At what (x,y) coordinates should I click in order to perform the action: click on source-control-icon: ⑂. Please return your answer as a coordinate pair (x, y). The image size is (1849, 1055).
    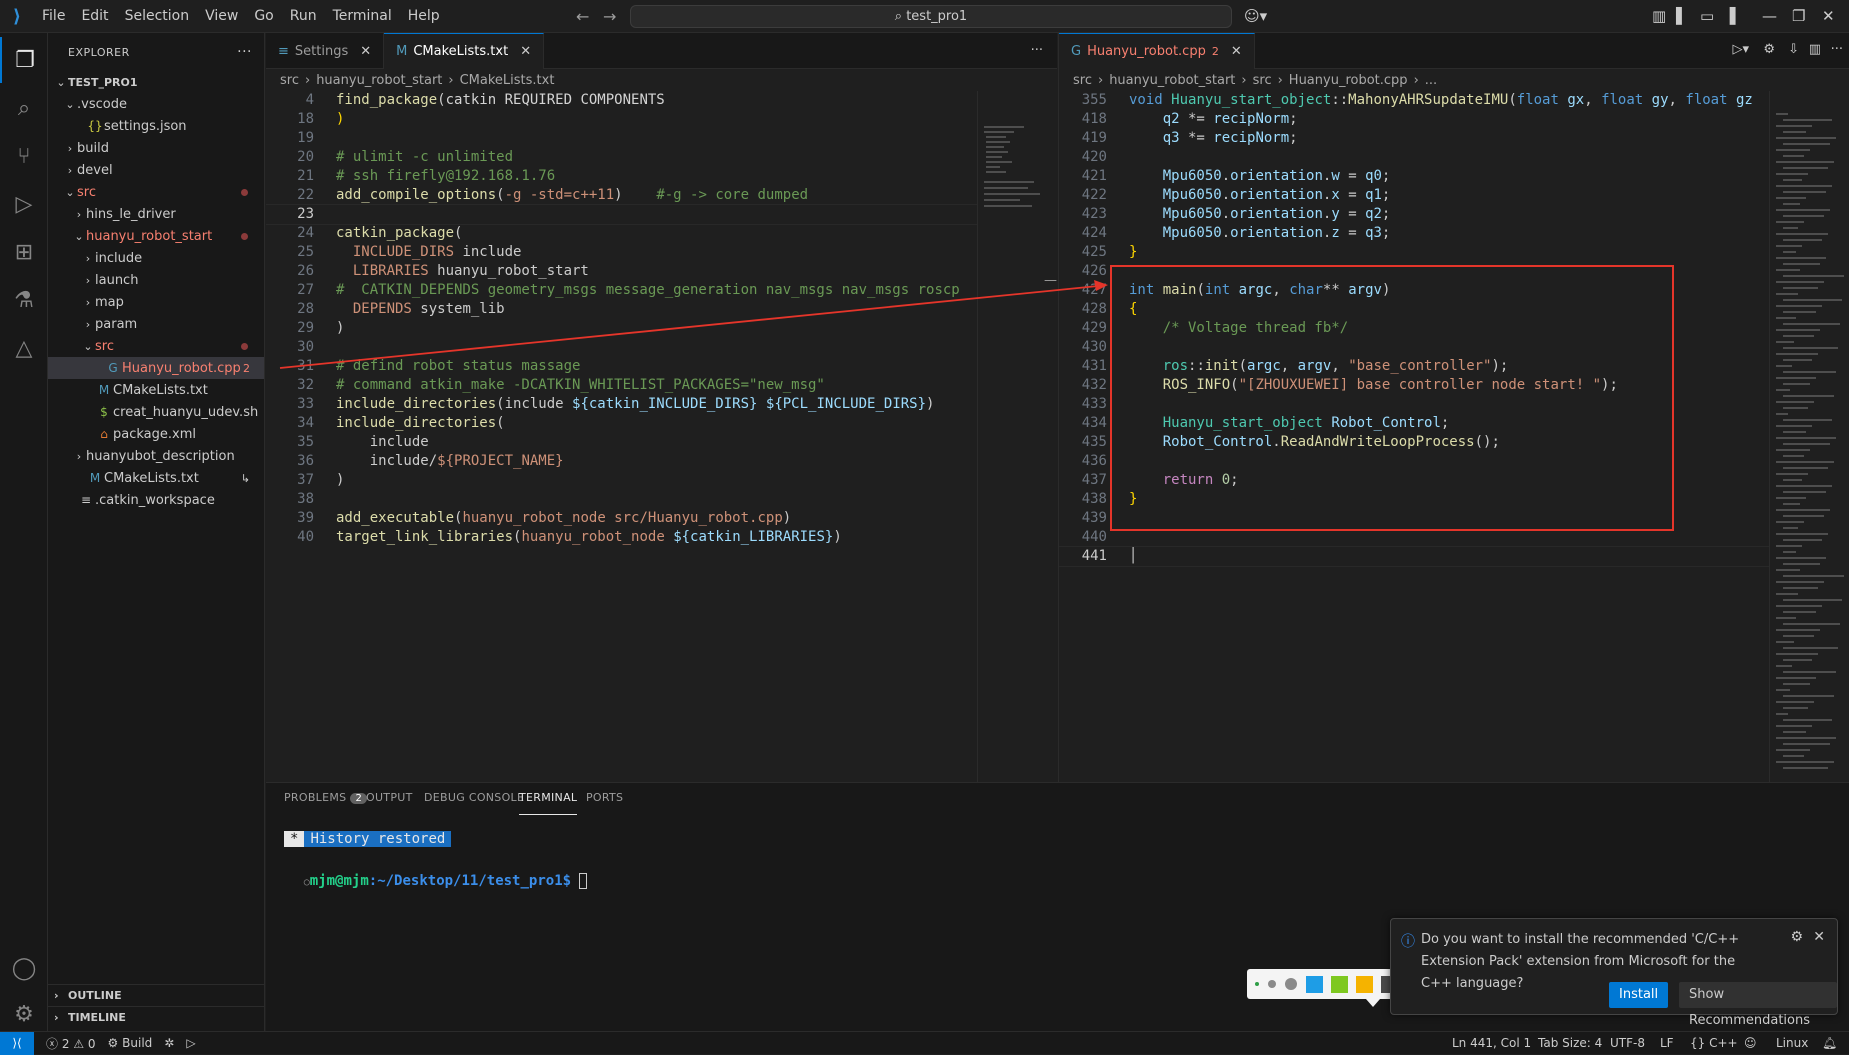
    Looking at the image, I should click on (24, 156).